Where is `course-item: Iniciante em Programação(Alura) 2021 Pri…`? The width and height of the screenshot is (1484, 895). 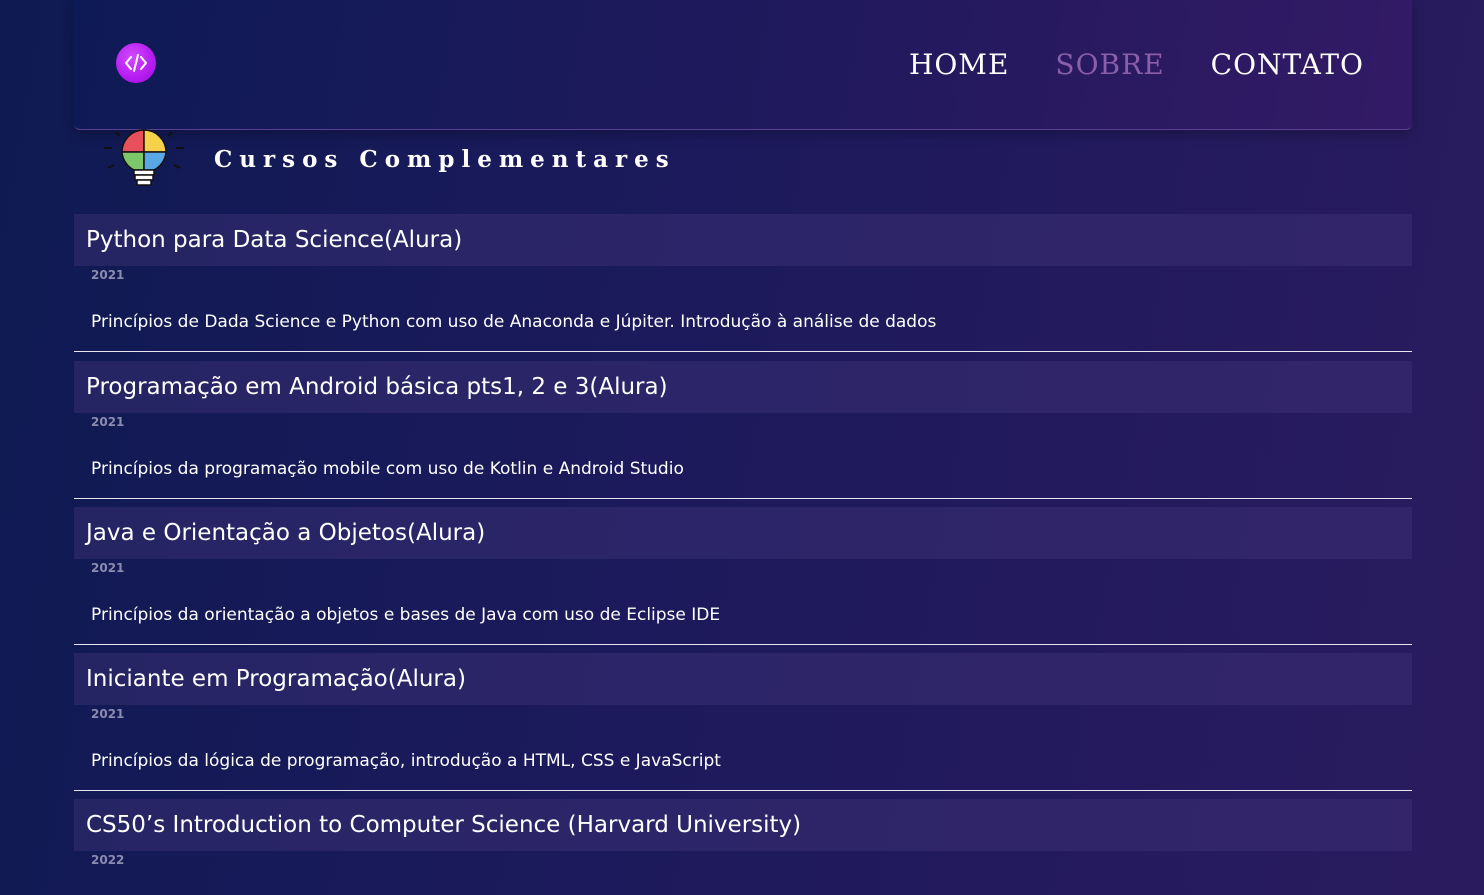
course-item: Iniciante em Programação(Alura) 2021 Pri… is located at coordinates (743, 712).